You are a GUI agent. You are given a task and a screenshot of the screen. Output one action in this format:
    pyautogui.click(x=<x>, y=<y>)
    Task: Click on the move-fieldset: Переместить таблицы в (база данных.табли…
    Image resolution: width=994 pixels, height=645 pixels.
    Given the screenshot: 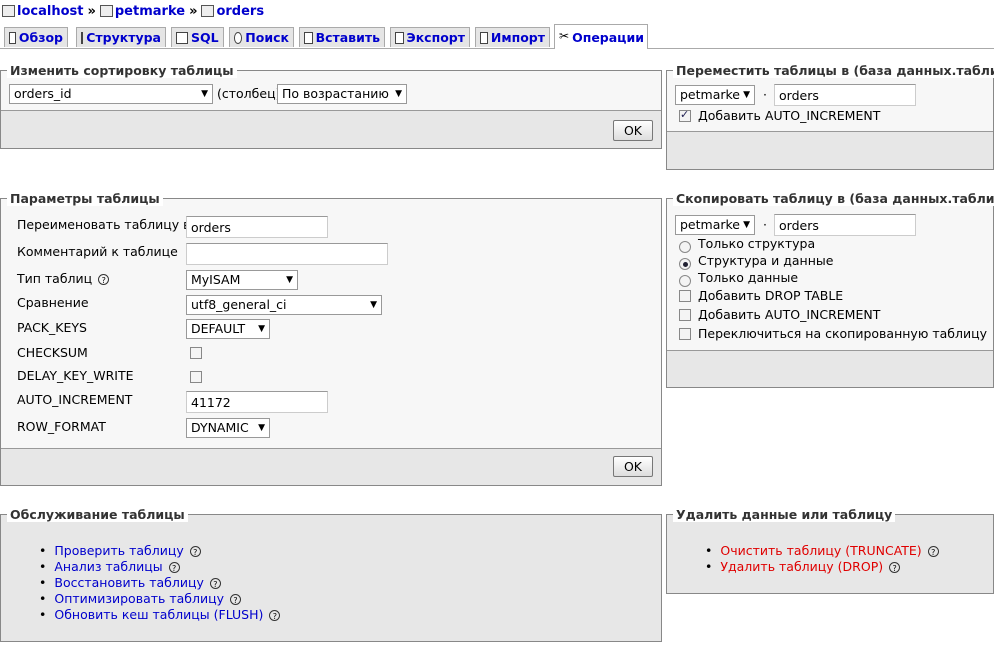 What is the action you would take?
    pyautogui.click(x=830, y=116)
    